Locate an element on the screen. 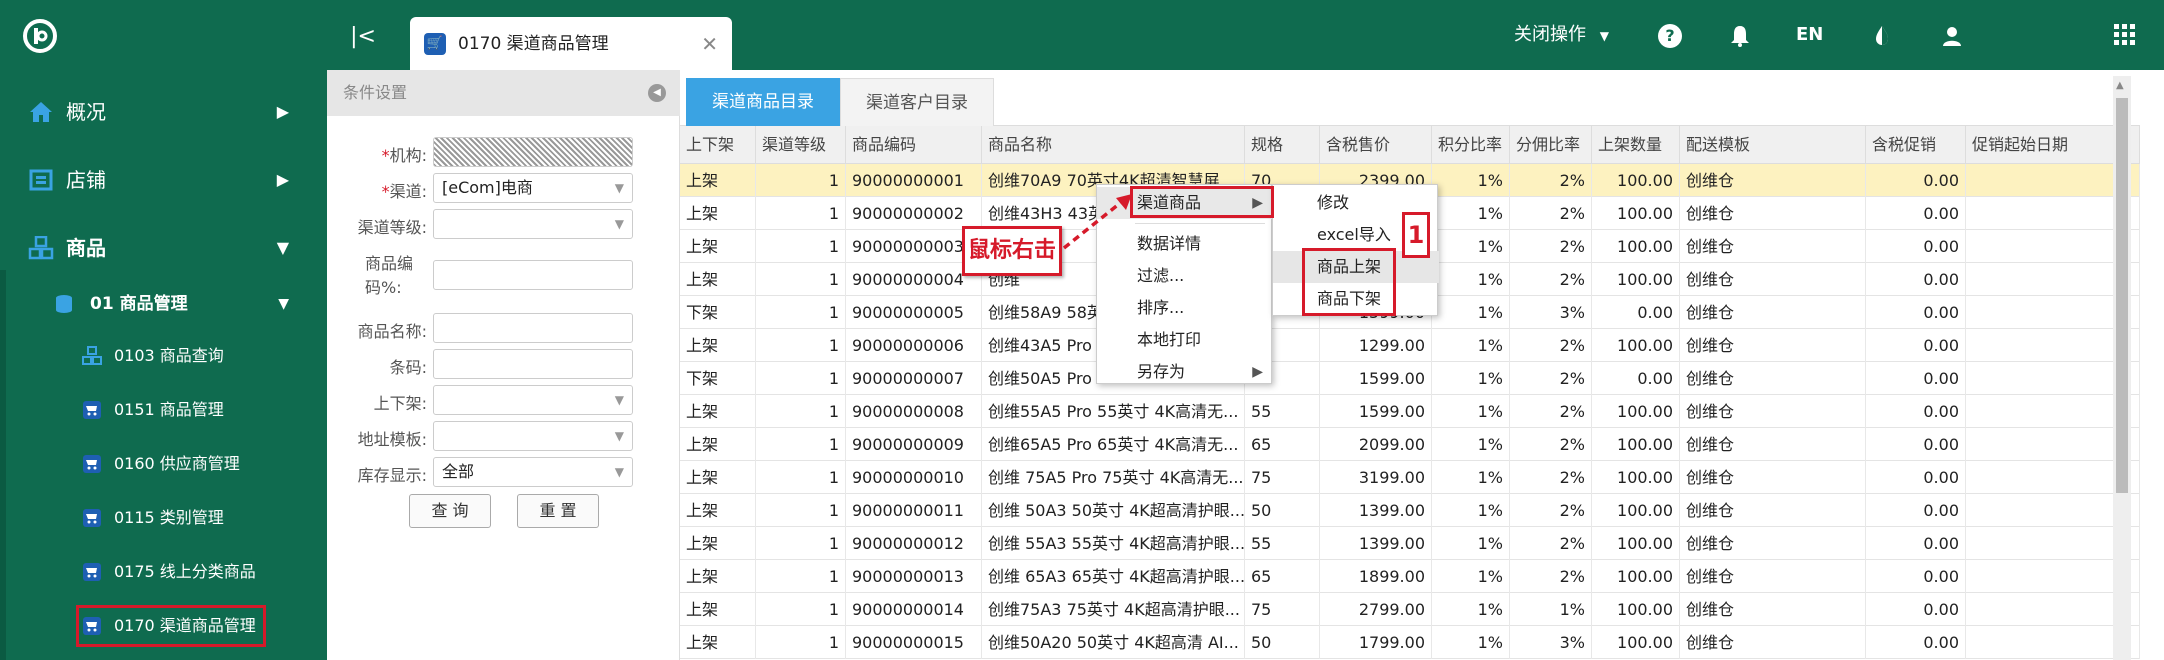  table-cell: 65 is located at coordinates (1282, 576).